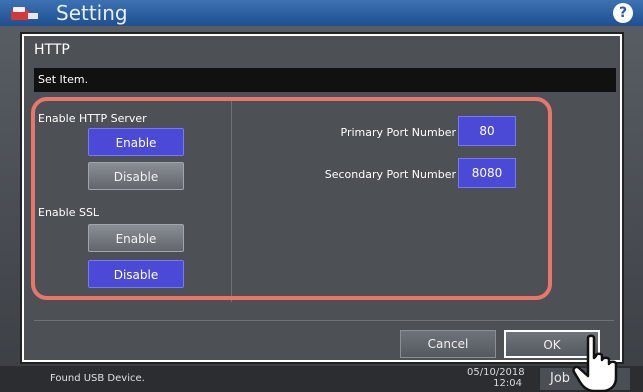 The image size is (643, 392). What do you see at coordinates (507, 383) in the screenshot?
I see `status-time: 12:04` at bounding box center [507, 383].